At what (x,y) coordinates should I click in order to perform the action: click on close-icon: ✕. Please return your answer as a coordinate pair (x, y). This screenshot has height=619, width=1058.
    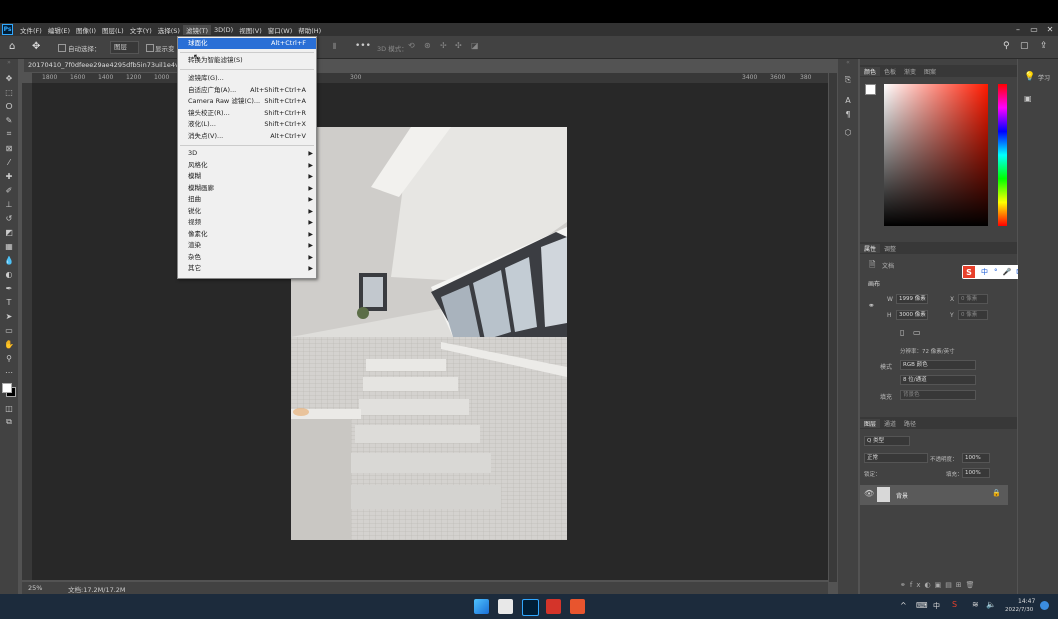
    Looking at the image, I should click on (1050, 29).